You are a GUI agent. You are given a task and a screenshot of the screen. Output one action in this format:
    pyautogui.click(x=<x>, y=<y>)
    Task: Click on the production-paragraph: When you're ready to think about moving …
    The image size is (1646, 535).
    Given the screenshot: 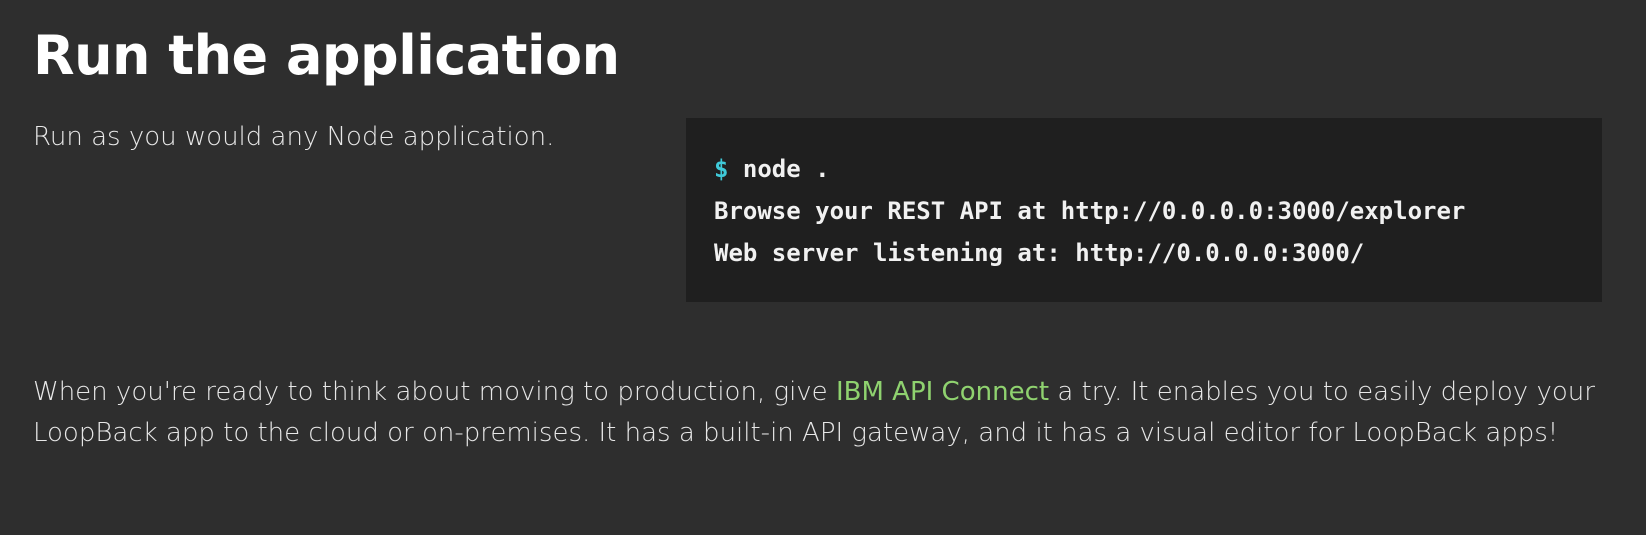 What is the action you would take?
    pyautogui.click(x=823, y=413)
    